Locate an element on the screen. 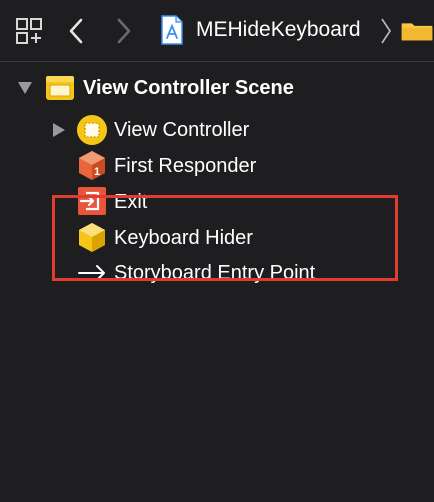 The image size is (434, 502). exit-label: Exit is located at coordinates (131, 201).